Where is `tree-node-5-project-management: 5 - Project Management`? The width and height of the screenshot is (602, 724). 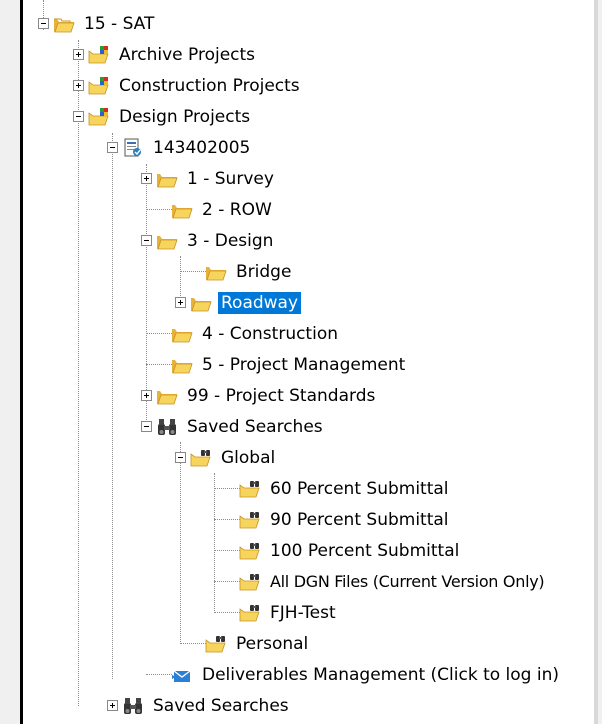
tree-node-5-project-management: 5 - Project Management is located at coordinates (289, 364).